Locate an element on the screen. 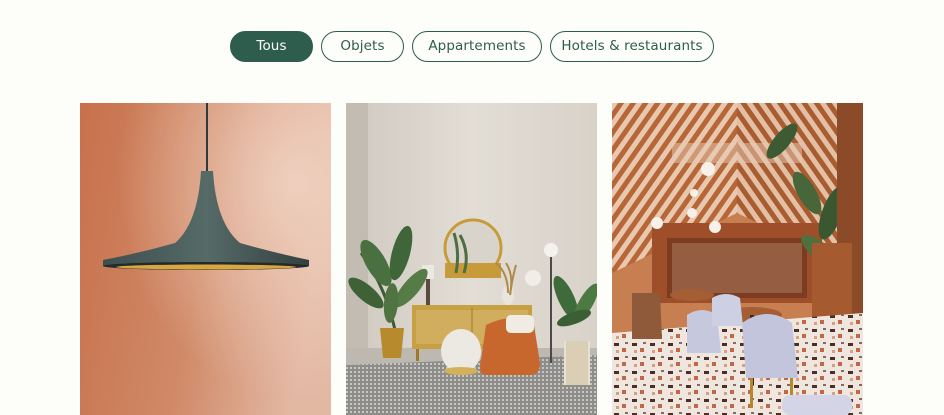  filter-appartements-button: Appartements is located at coordinates (477, 46).